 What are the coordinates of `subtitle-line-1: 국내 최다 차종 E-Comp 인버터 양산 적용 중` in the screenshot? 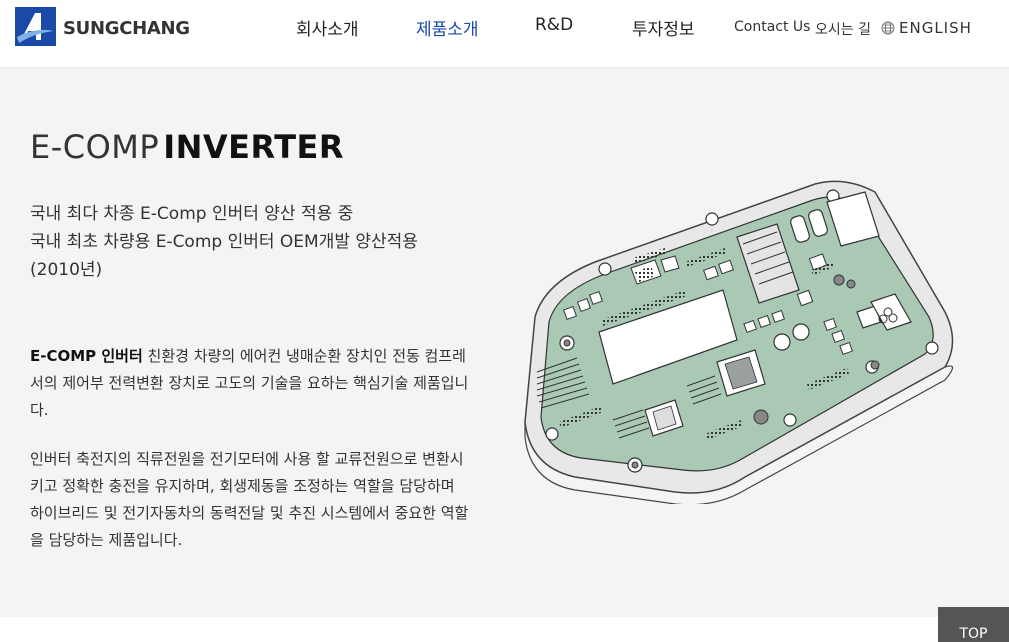 It's located at (192, 214).